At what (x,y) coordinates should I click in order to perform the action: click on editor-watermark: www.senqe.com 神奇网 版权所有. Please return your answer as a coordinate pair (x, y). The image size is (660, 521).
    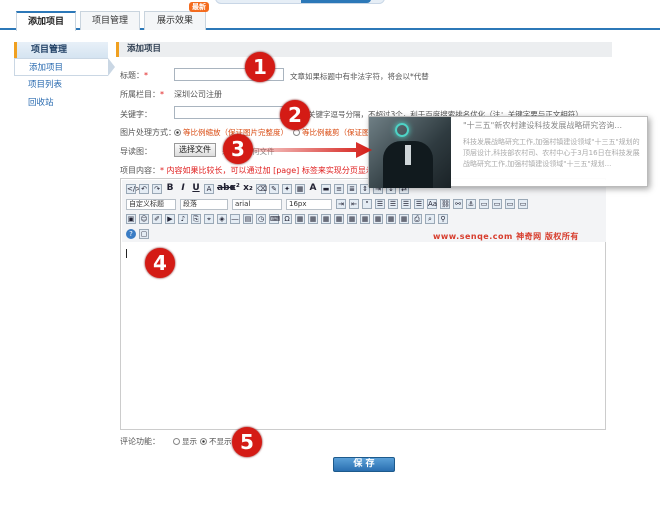
    Looking at the image, I should click on (506, 236).